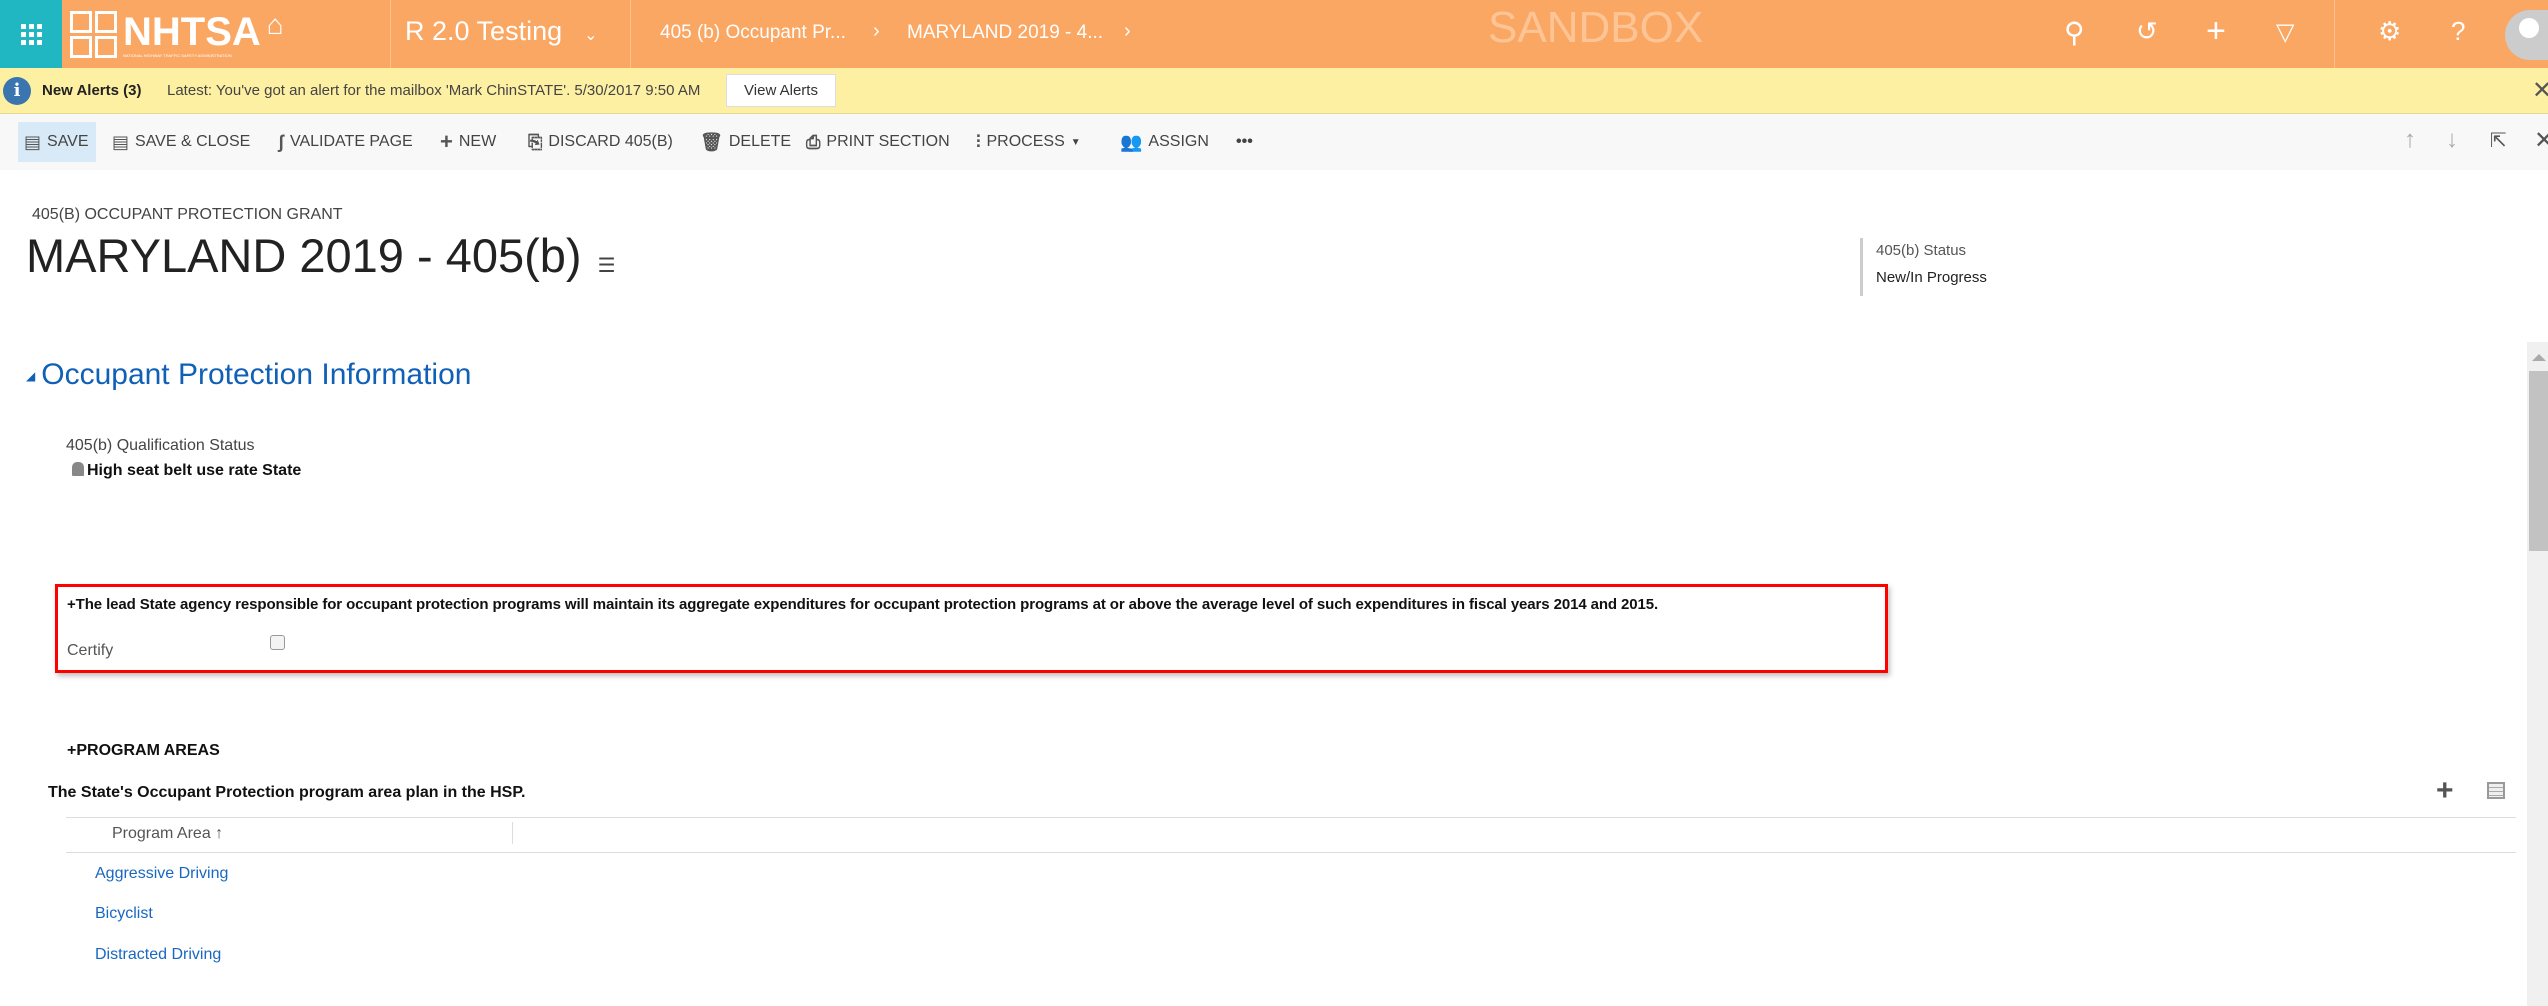  Describe the element at coordinates (1923, 267) in the screenshot. I see `status-field: 405(b) Status New/In Progress` at that location.